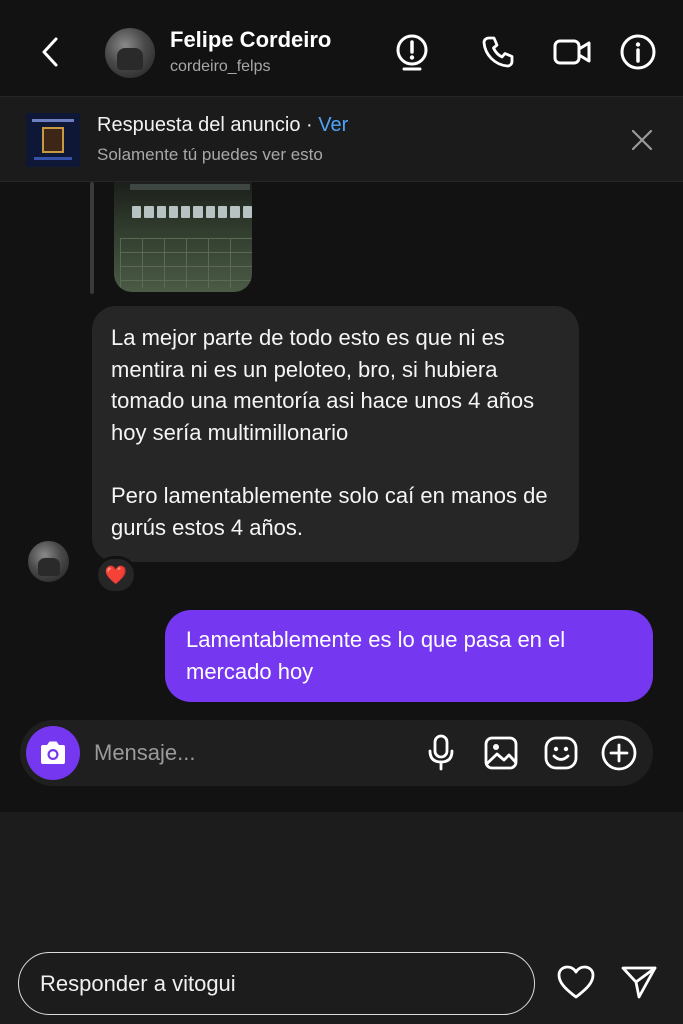 This screenshot has height=1024, width=683. I want to click on more-options-button, so click(619, 753).